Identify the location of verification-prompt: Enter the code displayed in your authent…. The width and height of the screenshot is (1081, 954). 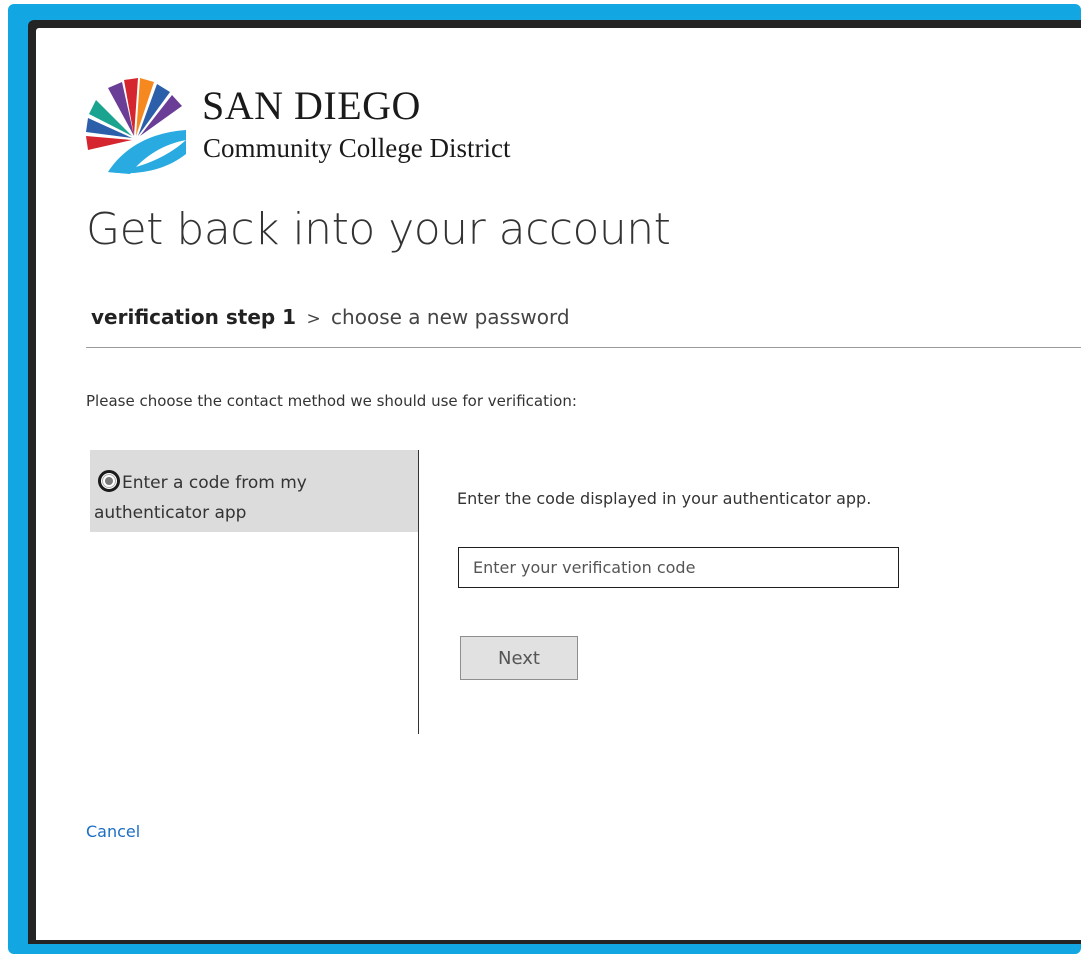
(664, 498).